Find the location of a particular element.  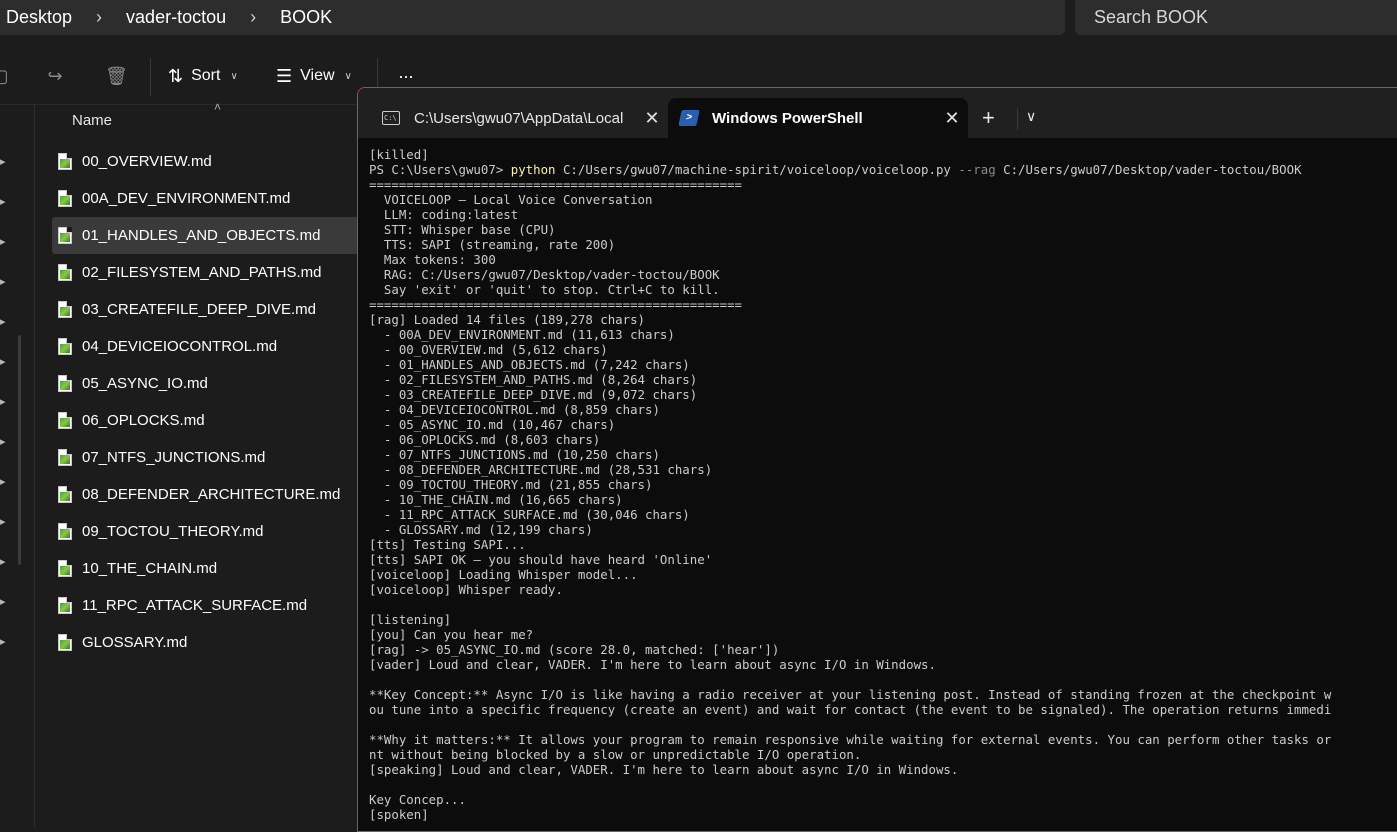

tab-title: C:\Users\gwu07\AppData\Local is located at coordinates (519, 118).